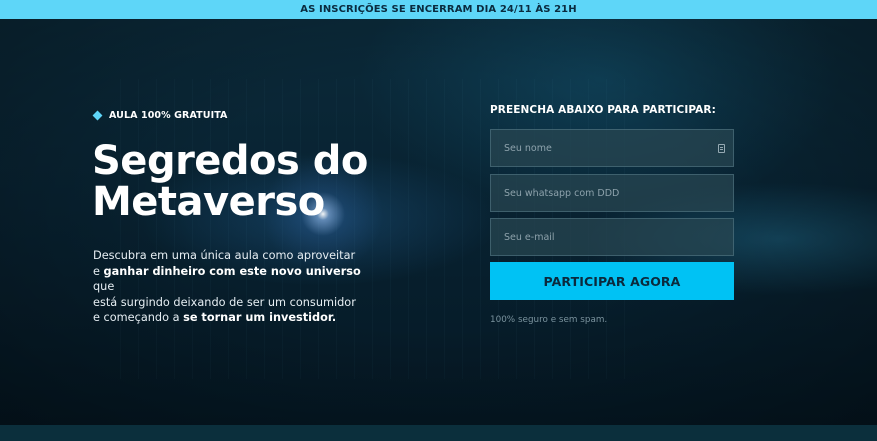 The height and width of the screenshot is (441, 877). What do you see at coordinates (98, 271) in the screenshot?
I see `description-line-2-prefix: e` at bounding box center [98, 271].